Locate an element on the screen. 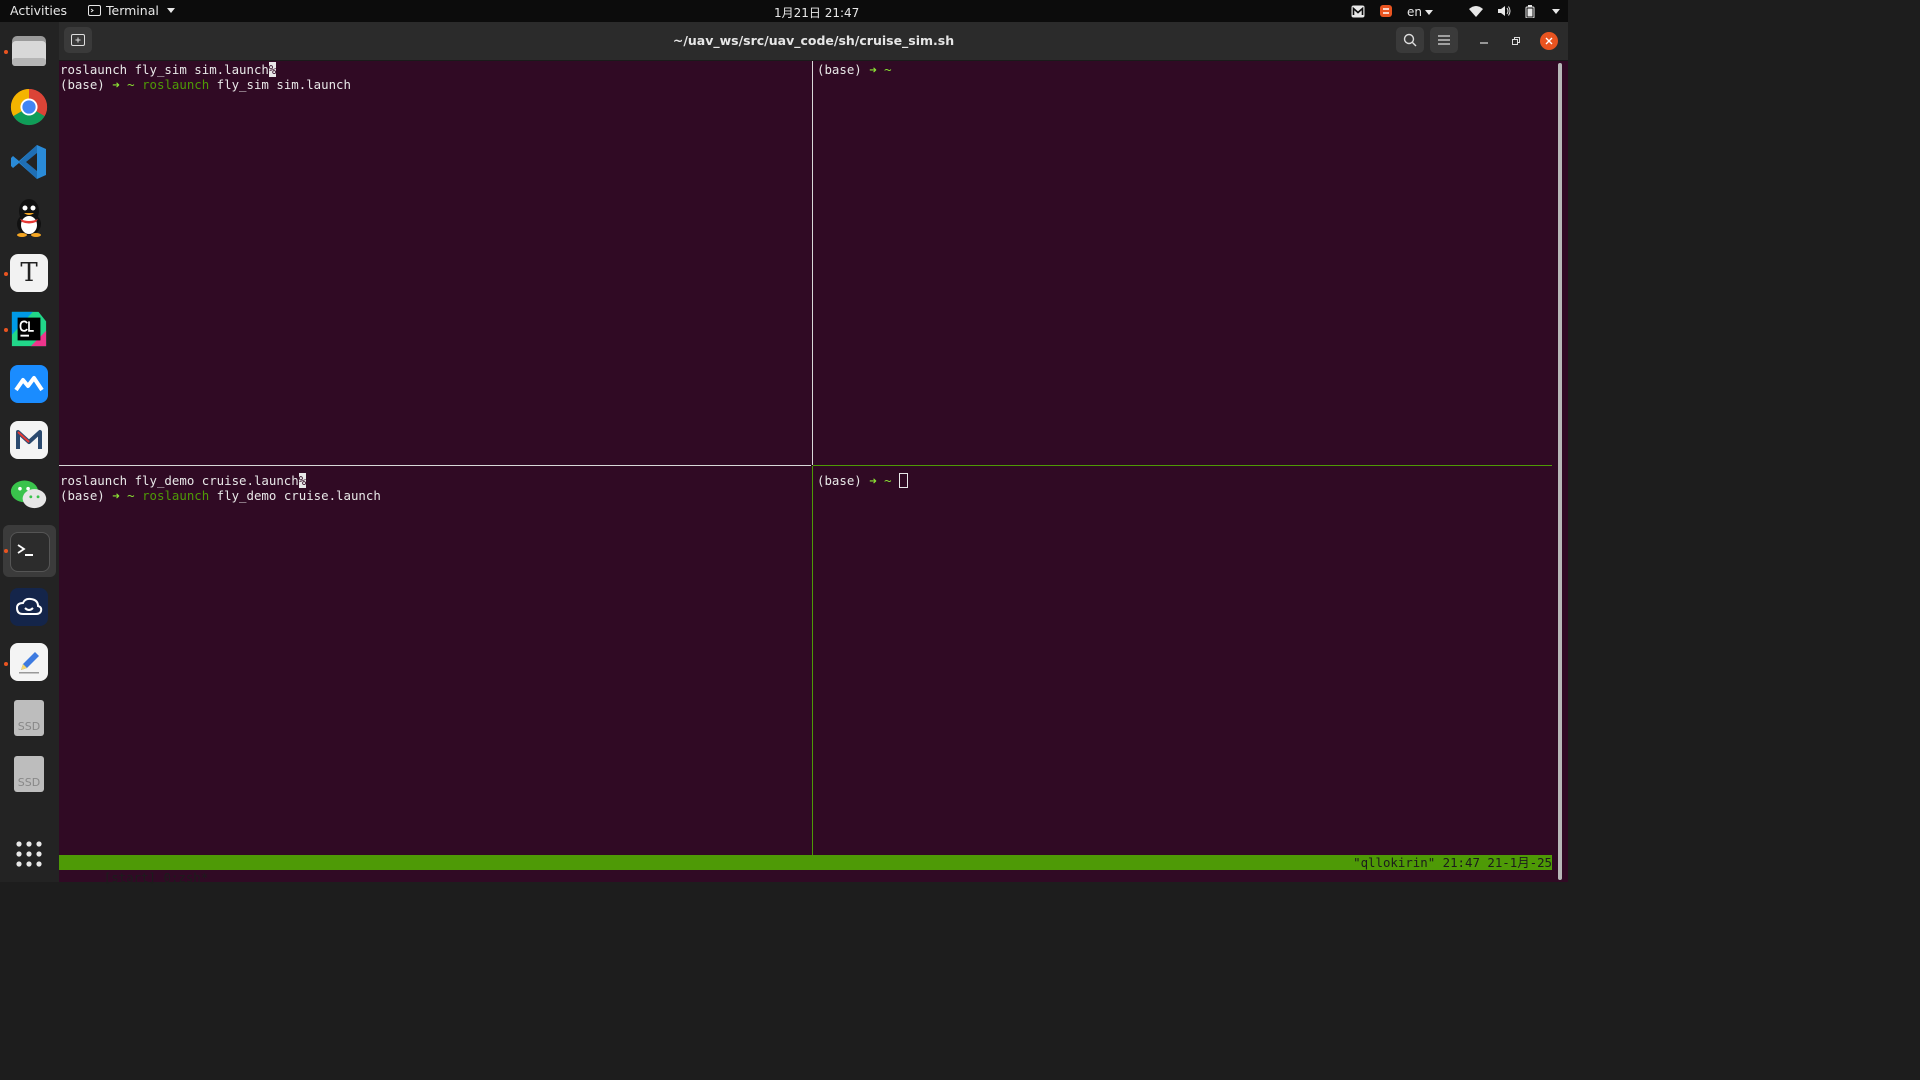 This screenshot has height=1080, width=1920. dock-vscode is located at coordinates (29, 162).